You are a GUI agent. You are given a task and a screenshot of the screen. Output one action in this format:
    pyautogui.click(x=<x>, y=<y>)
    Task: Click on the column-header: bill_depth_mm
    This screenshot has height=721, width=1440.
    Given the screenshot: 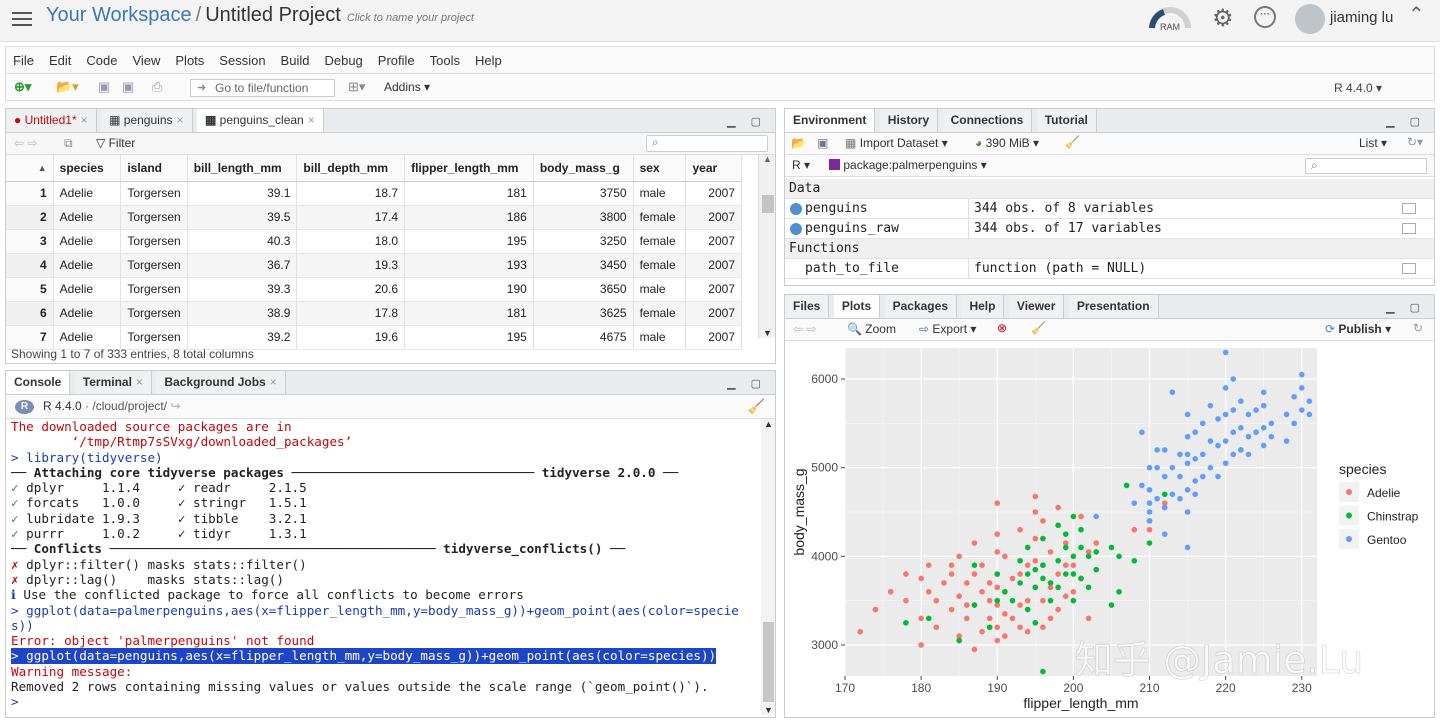 What is the action you would take?
    pyautogui.click(x=351, y=168)
    